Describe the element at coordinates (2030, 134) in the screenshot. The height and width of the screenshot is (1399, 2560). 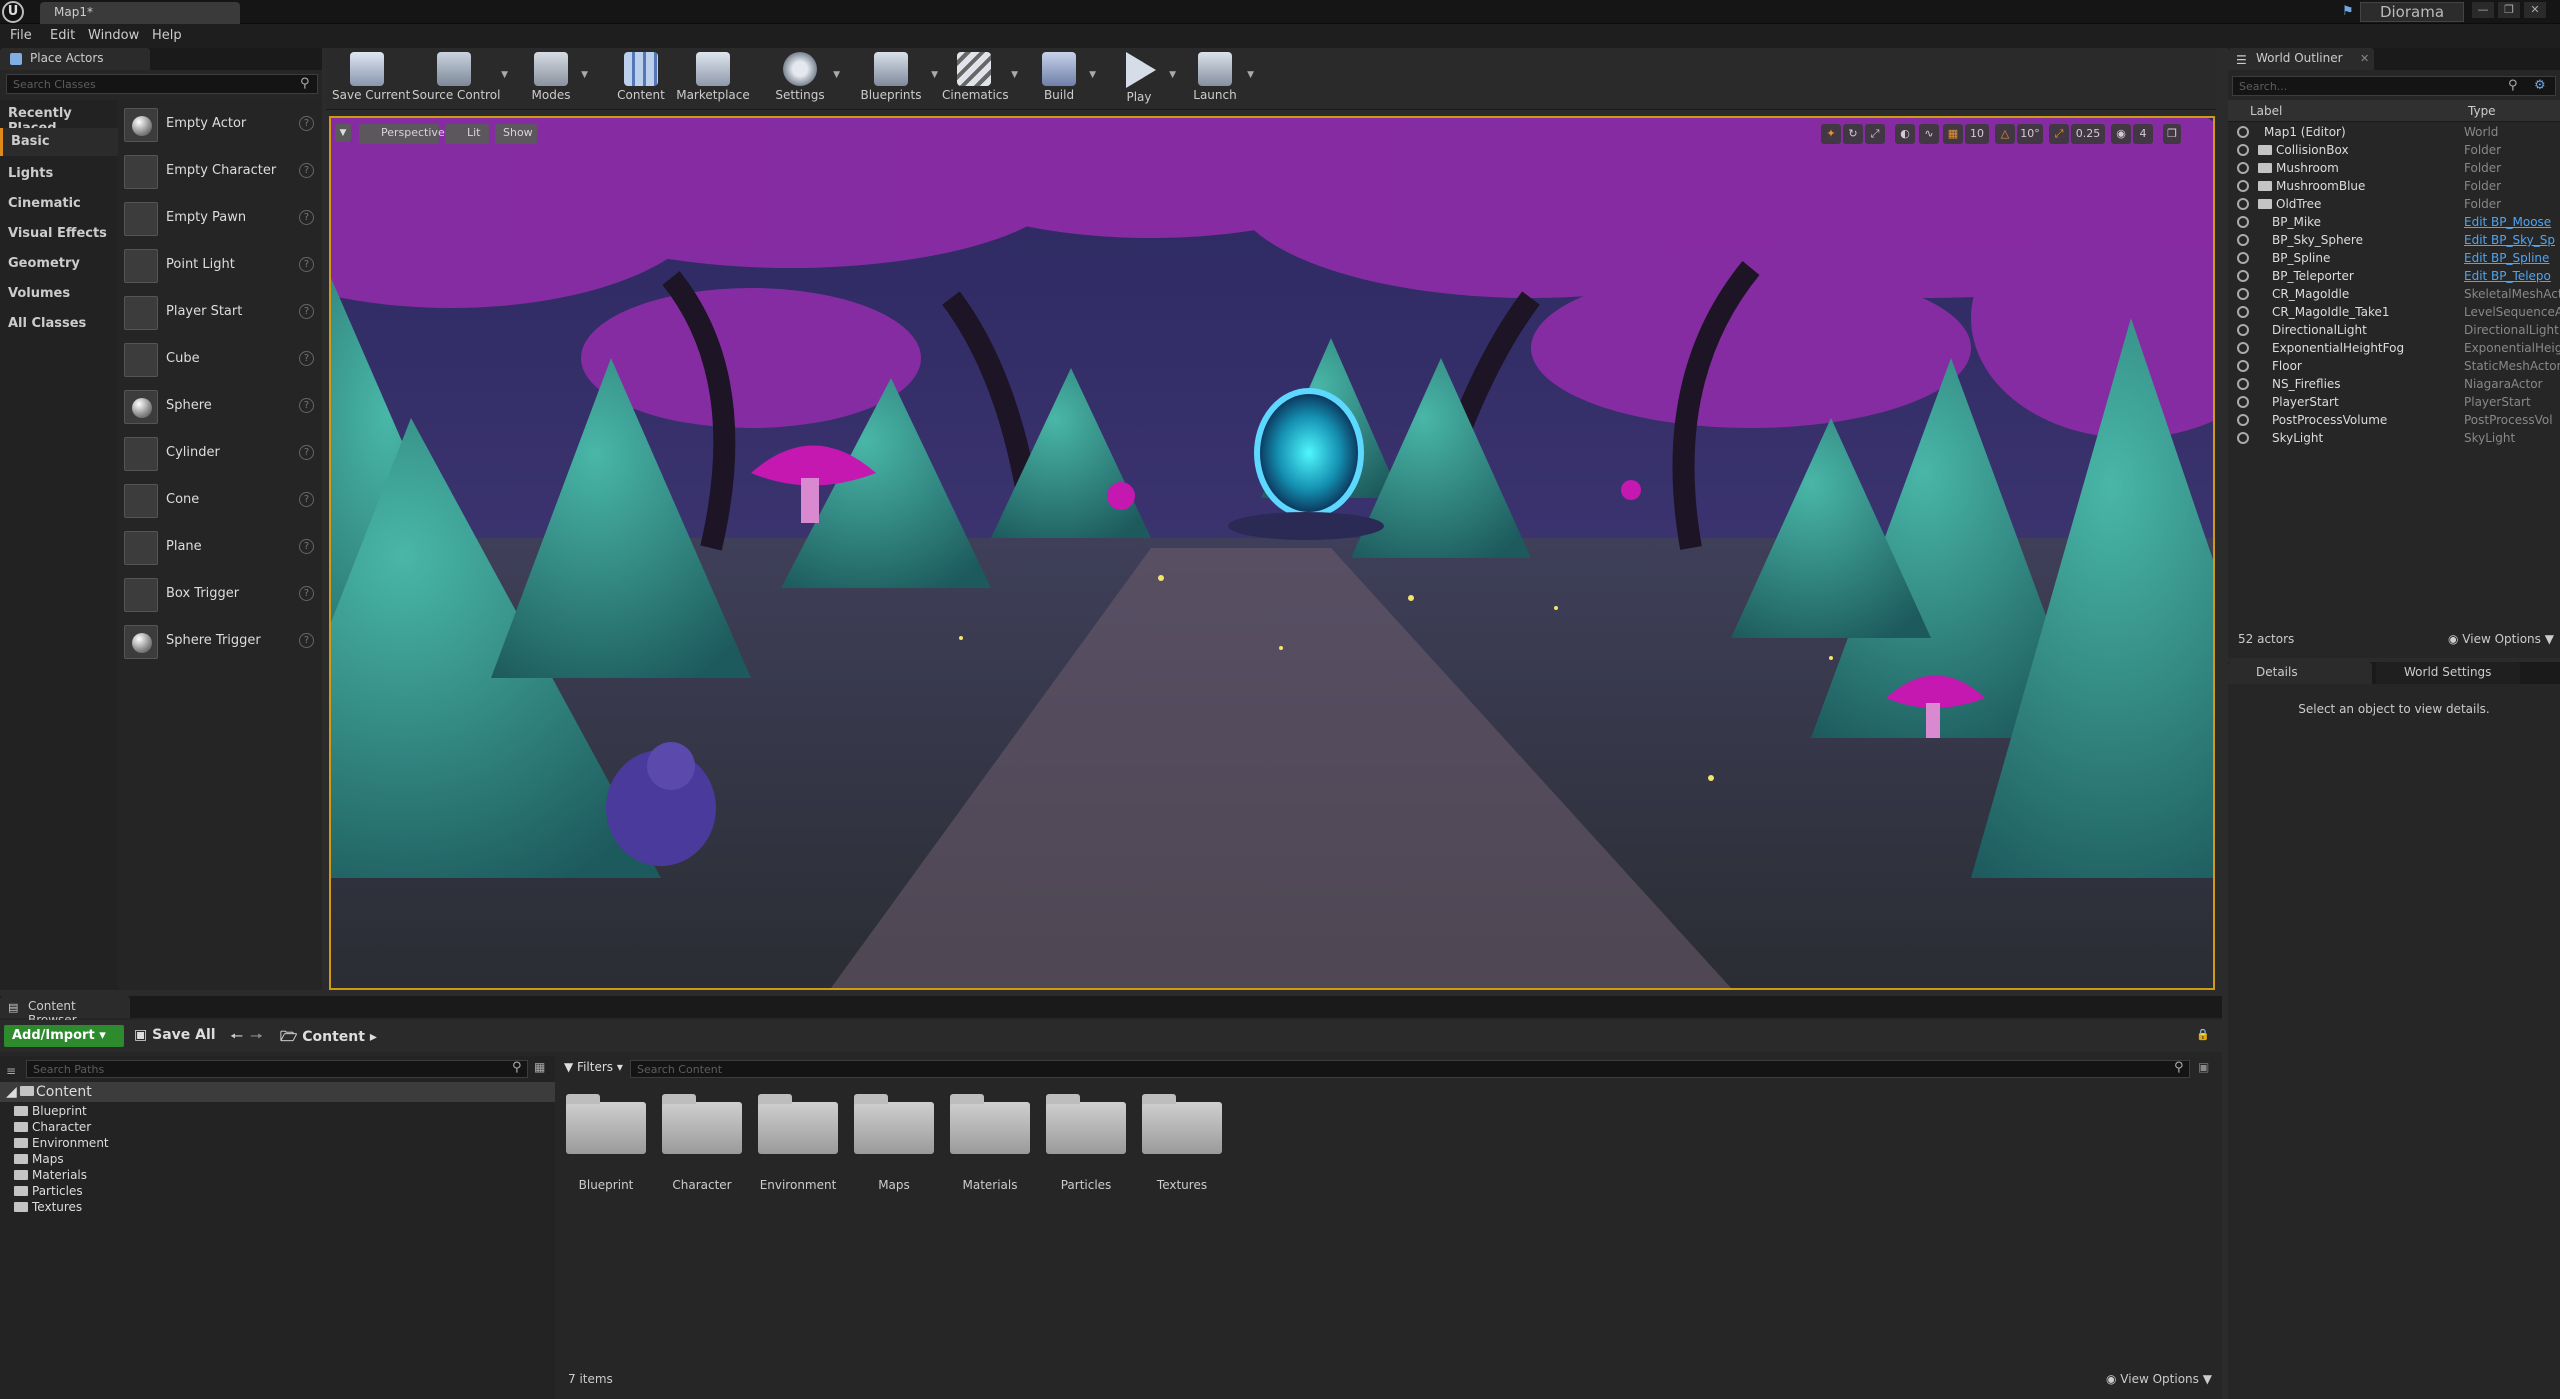
I see `rotation-snap-value: 10°` at that location.